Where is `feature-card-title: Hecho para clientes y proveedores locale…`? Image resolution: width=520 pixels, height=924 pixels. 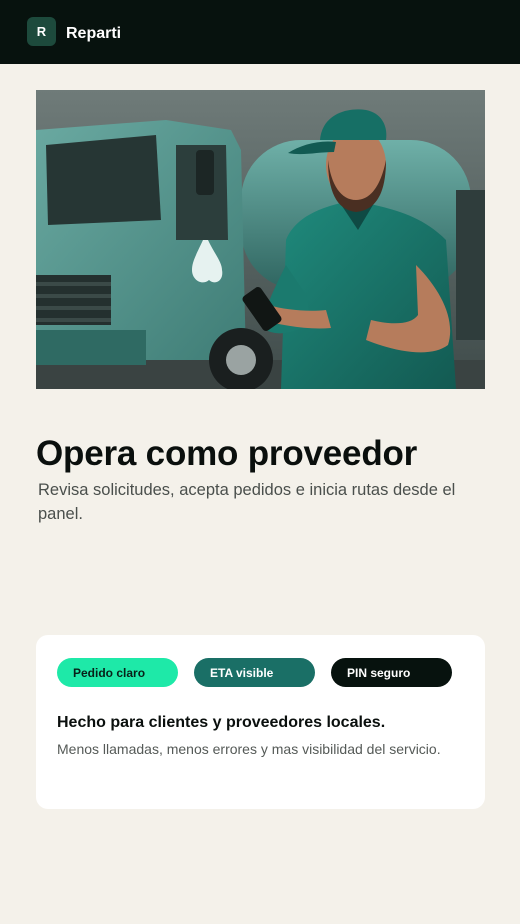 feature-card-title: Hecho para clientes y proveedores locale… is located at coordinates (221, 722).